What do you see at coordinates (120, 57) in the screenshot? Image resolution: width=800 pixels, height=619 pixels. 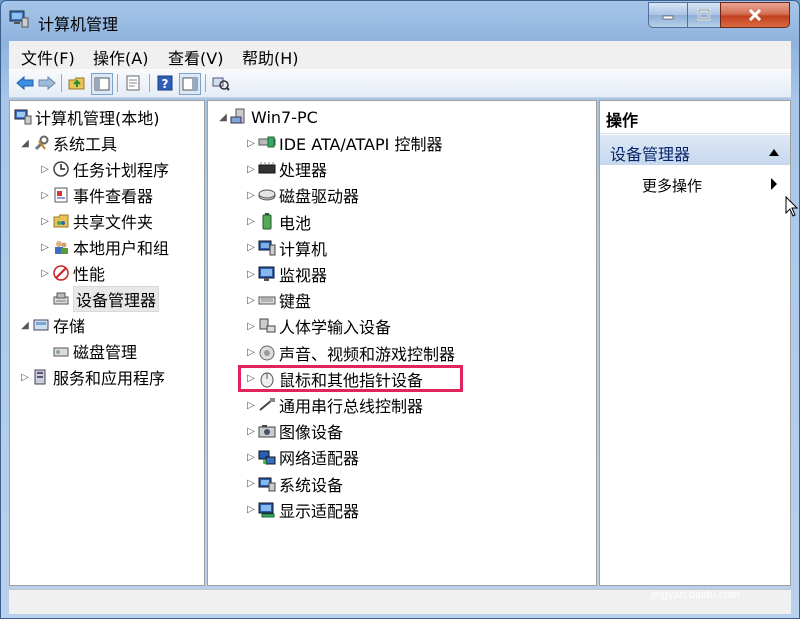 I see `menu-action: 操作(A)` at bounding box center [120, 57].